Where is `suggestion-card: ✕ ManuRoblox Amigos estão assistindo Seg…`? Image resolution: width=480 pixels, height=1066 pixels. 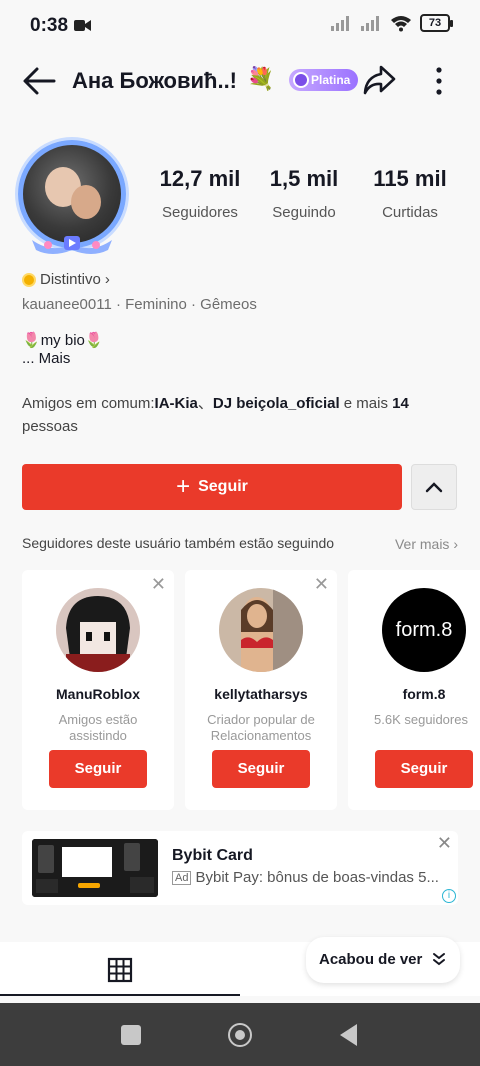
suggestion-card: ✕ ManuRoblox Amigos estão assistindo Seg… is located at coordinates (98, 690).